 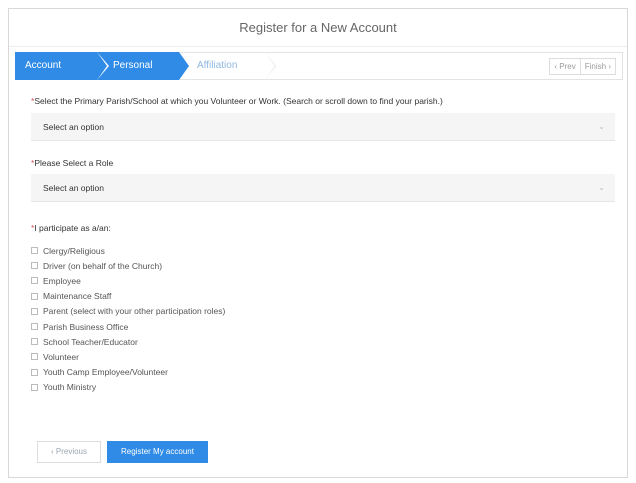 What do you see at coordinates (231, 250) in the screenshot?
I see `list-item: Clergy/Religious` at bounding box center [231, 250].